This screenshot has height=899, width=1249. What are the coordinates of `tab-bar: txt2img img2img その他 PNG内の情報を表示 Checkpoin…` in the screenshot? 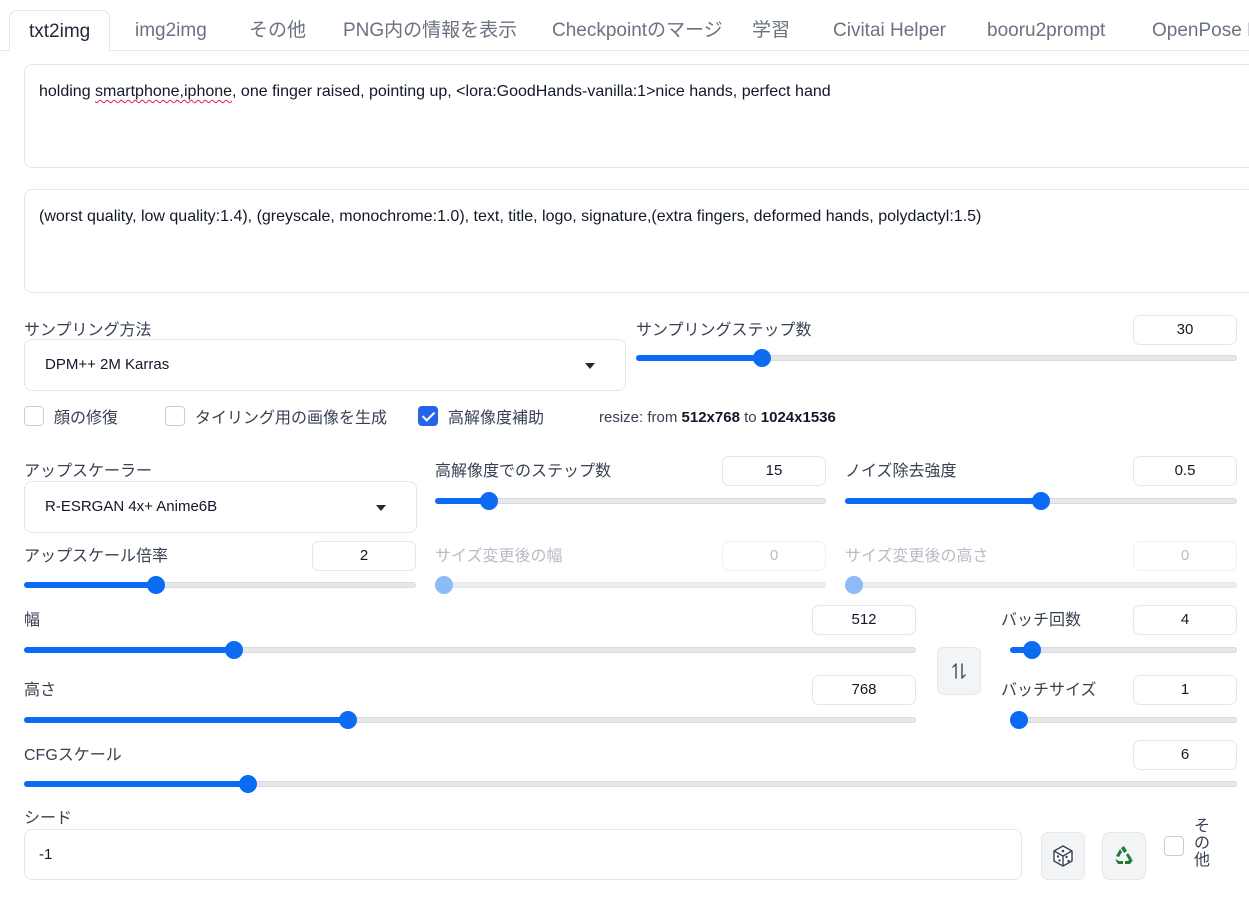 It's located at (624, 26).